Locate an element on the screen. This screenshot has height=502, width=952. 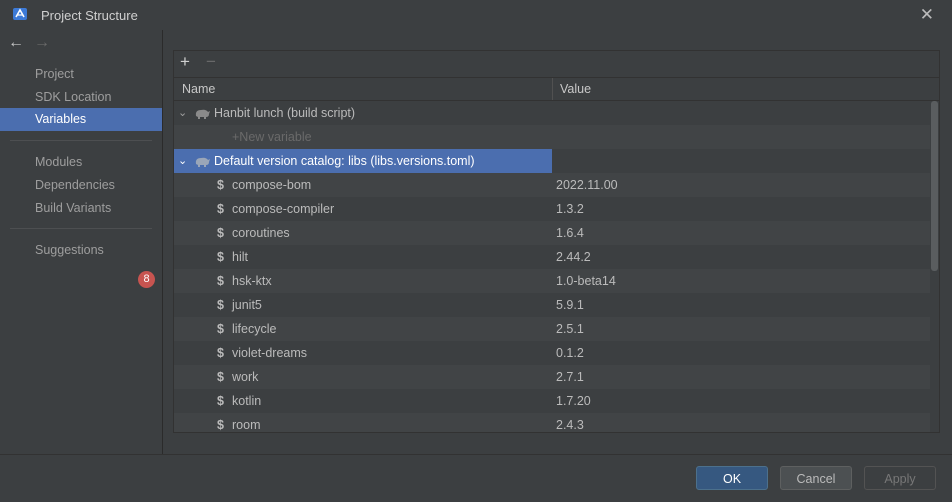
variable-value: 2.5.1 is located at coordinates (570, 329).